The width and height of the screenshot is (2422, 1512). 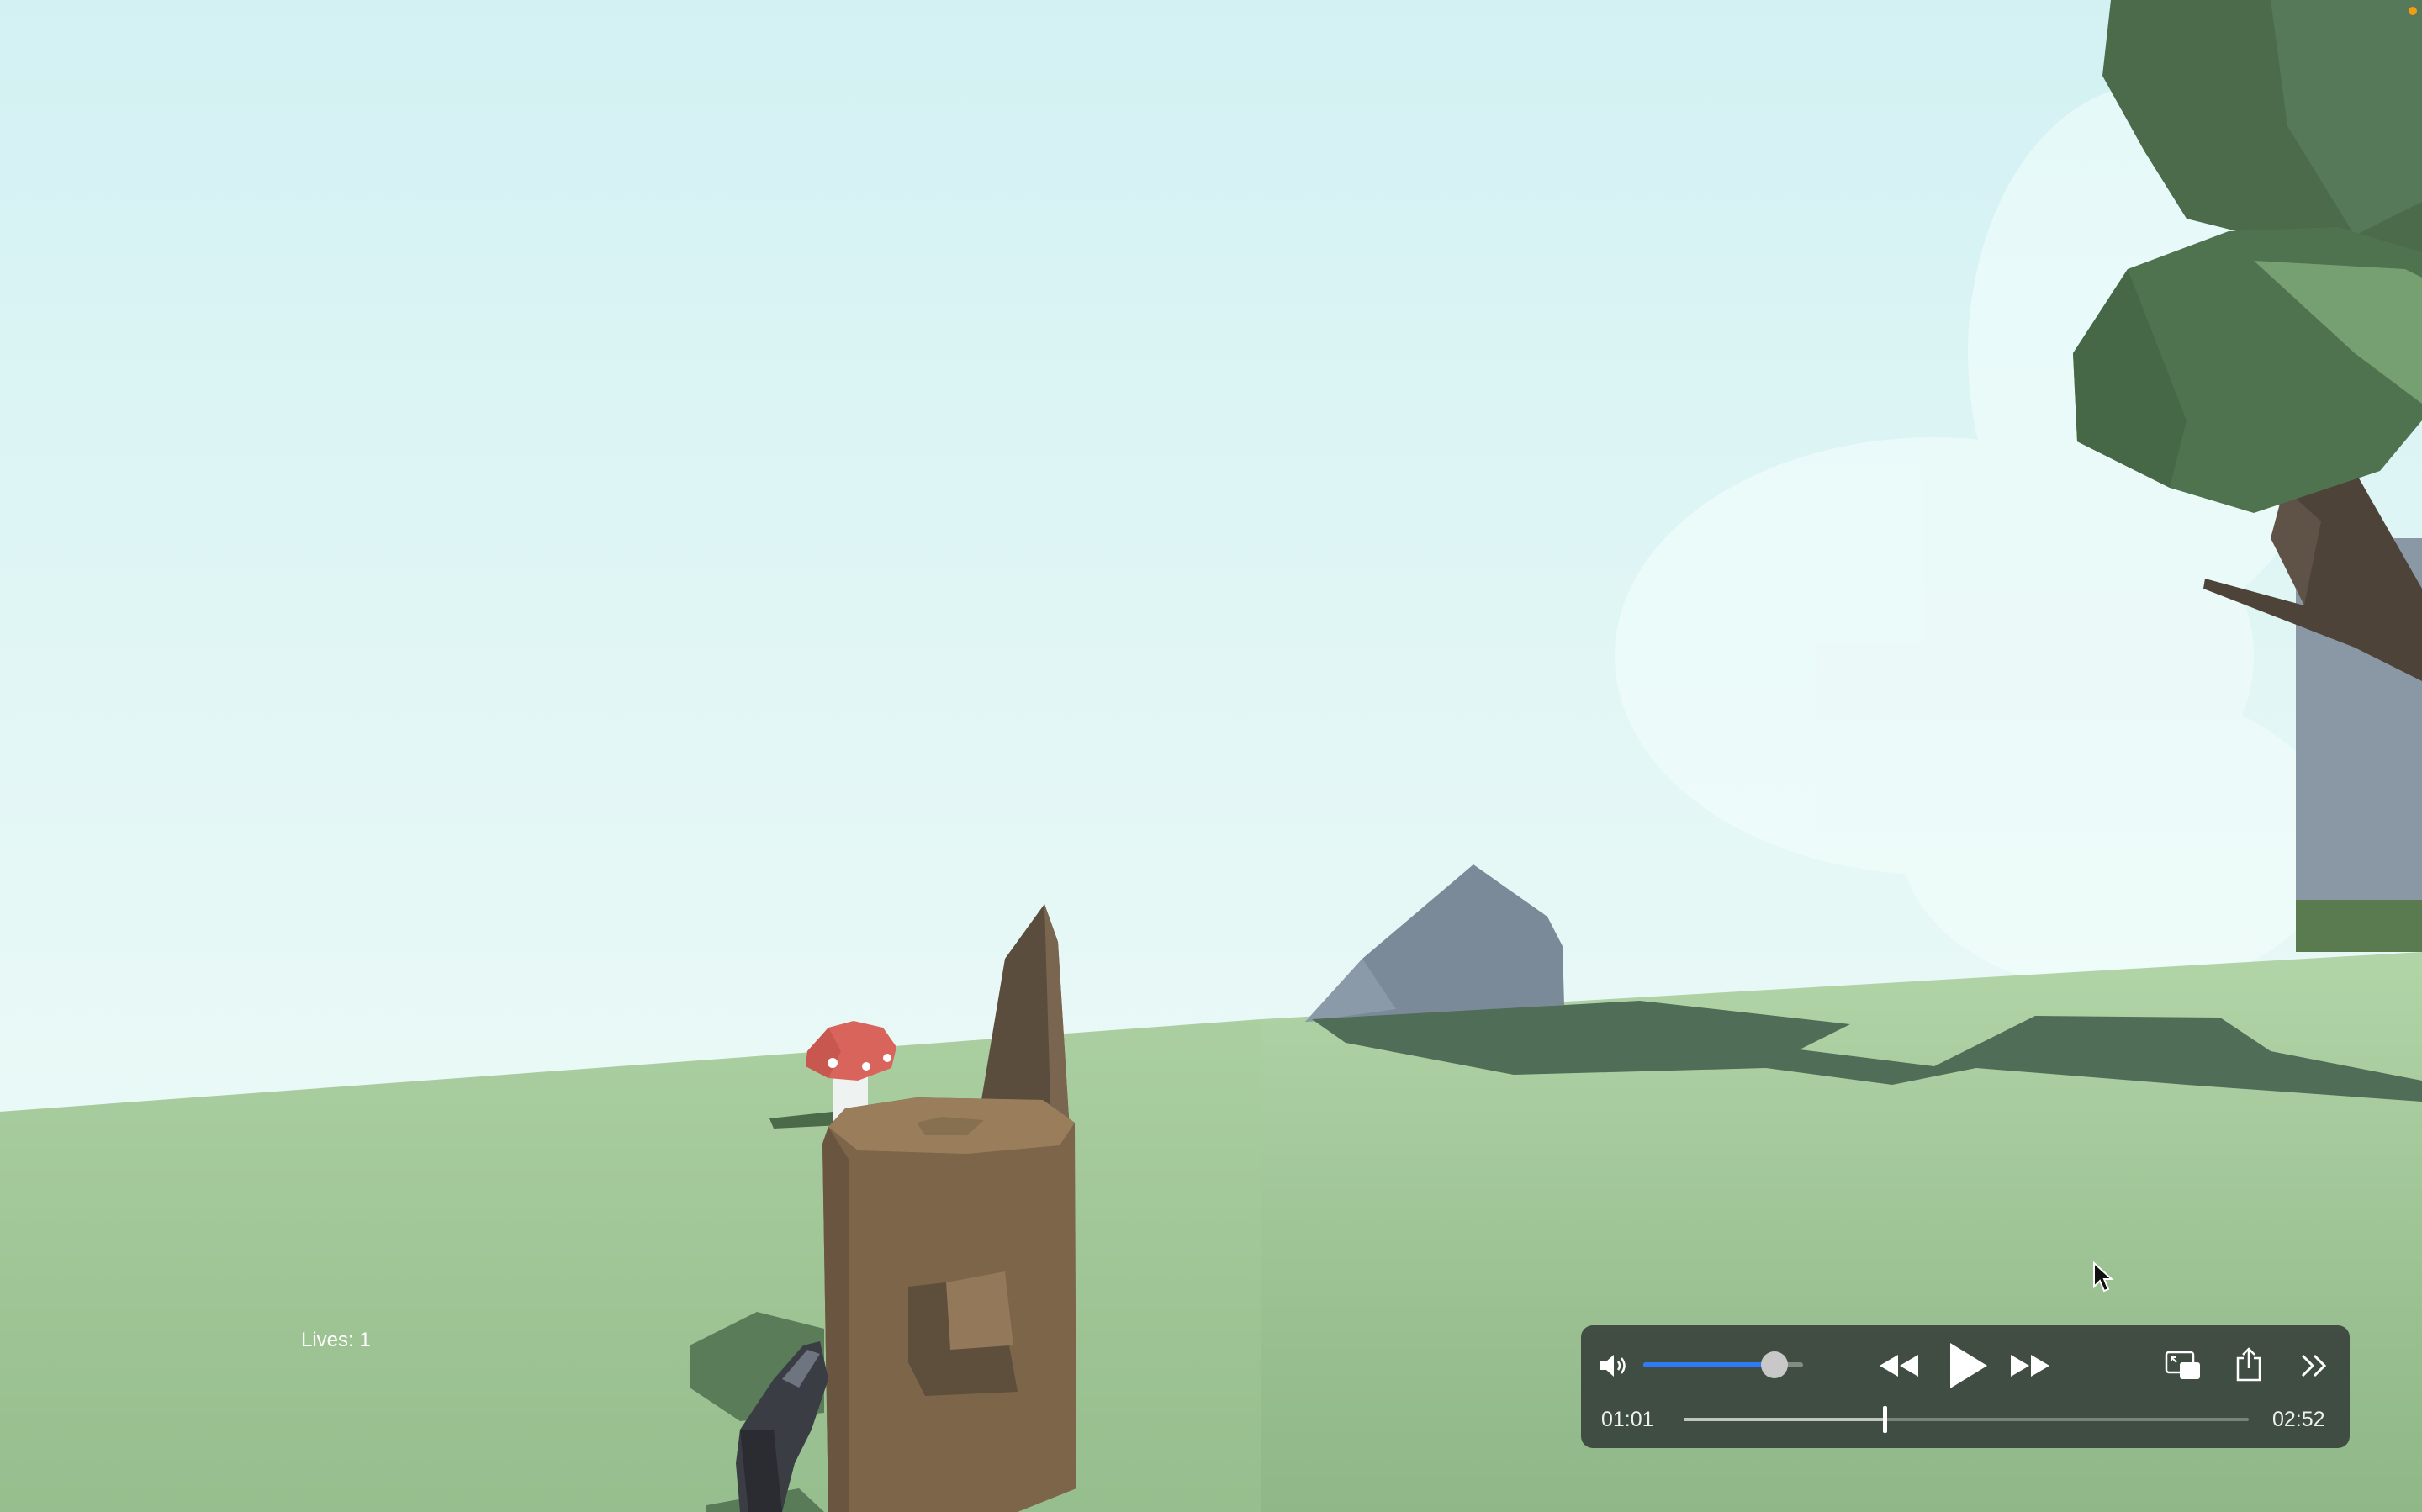 I want to click on fast-forward-icon, so click(x=2030, y=1366).